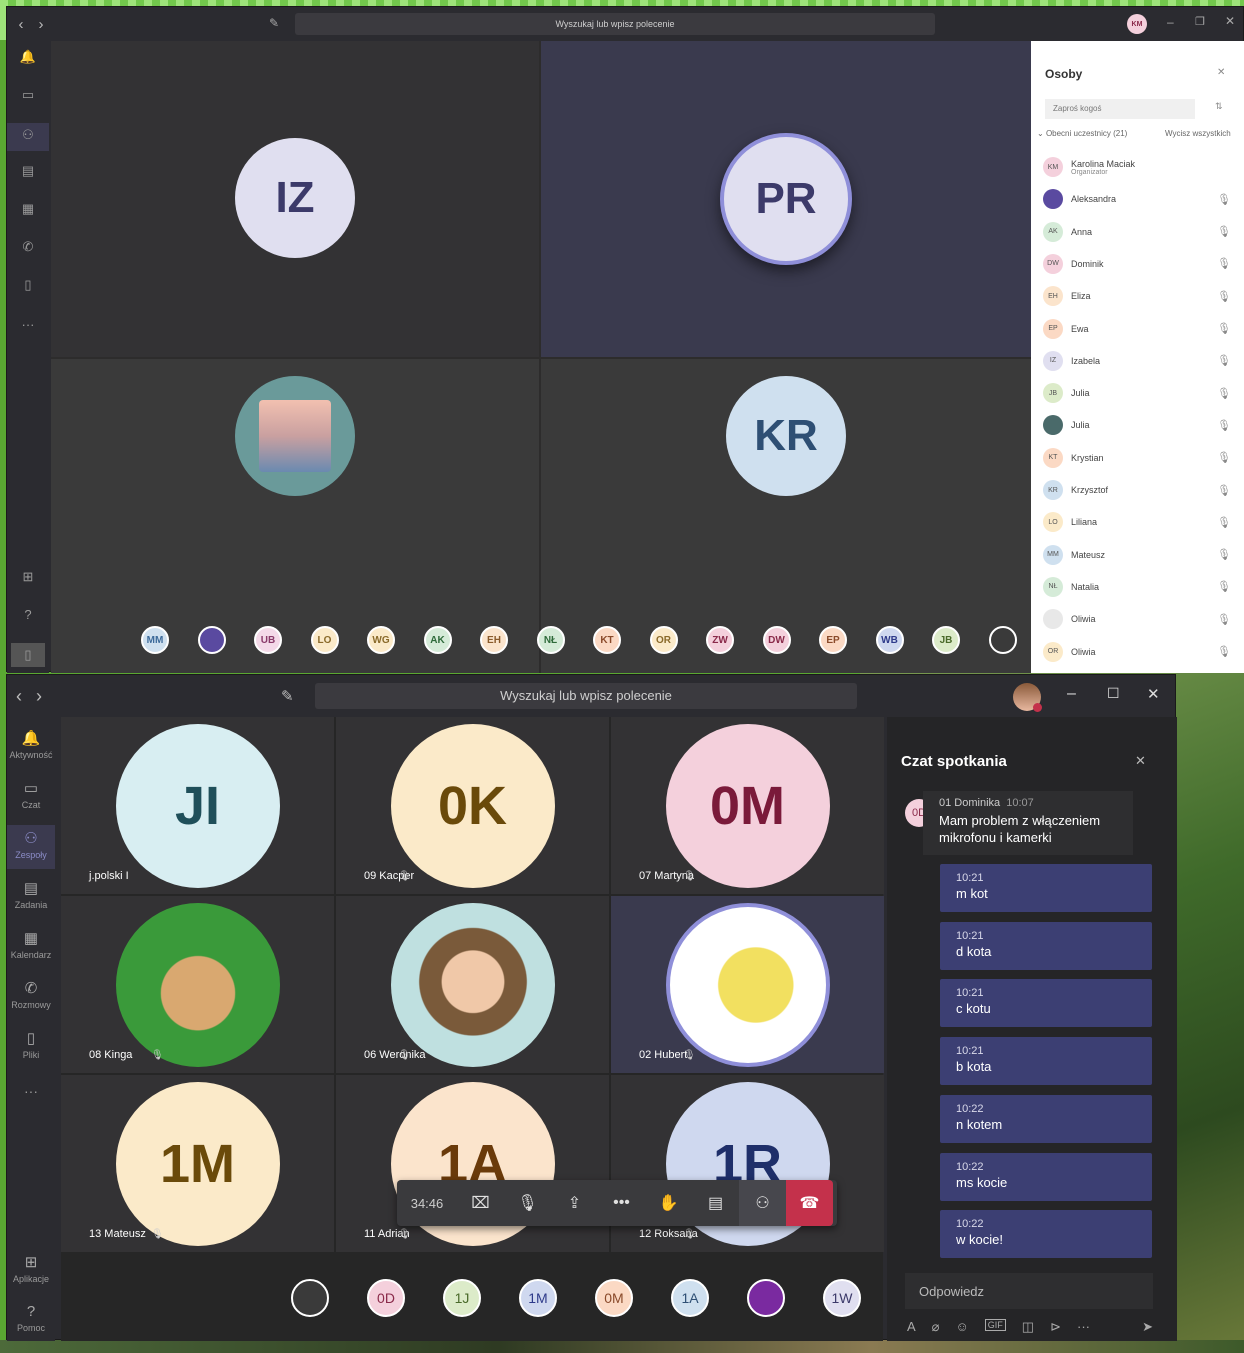 The image size is (1244, 1353). Describe the element at coordinates (28, 614) in the screenshot. I see `help-icon: ?` at that location.